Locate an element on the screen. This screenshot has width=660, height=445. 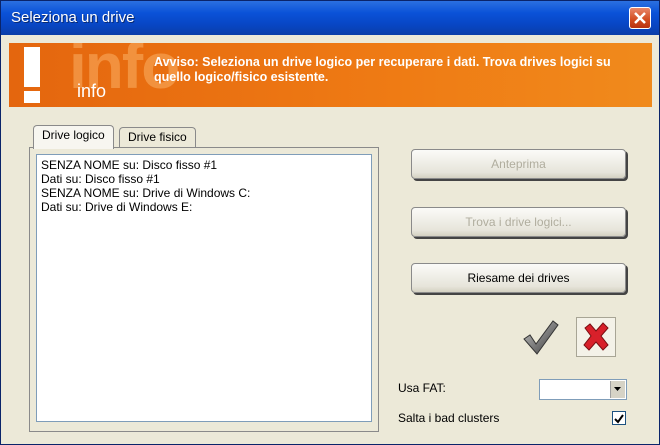
info-label: info is located at coordinates (92, 91).